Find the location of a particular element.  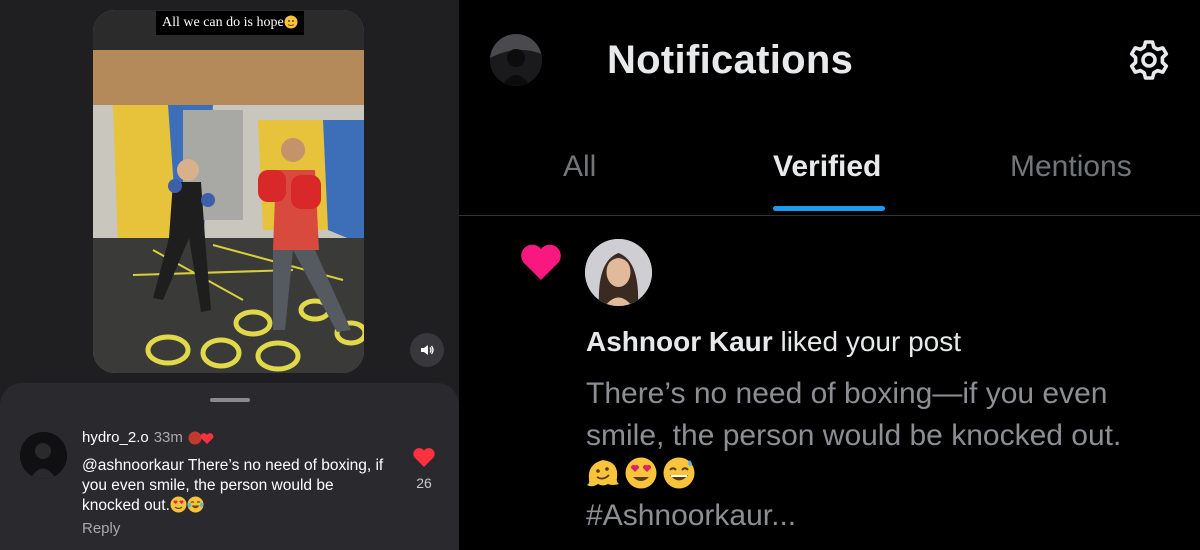

video-caption: All we can do is hope is located at coordinates (230, 23).